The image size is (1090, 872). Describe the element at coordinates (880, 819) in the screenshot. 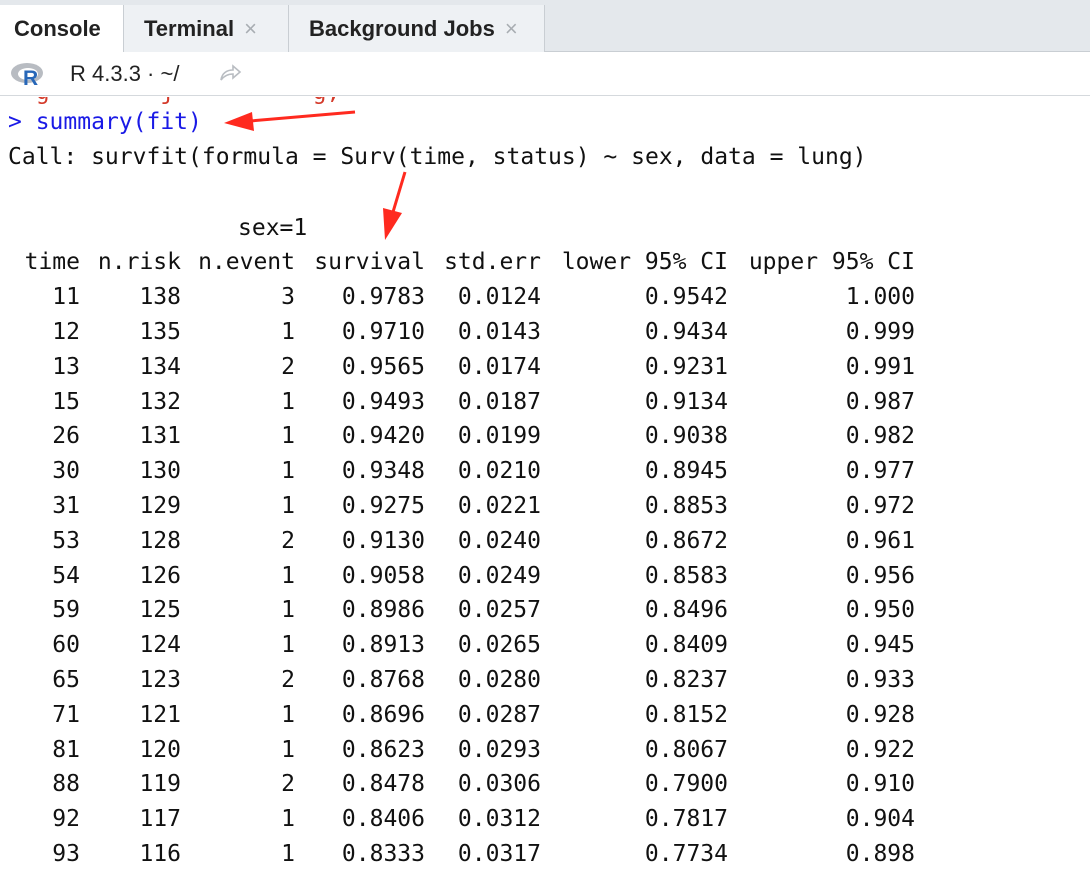

I see `cell-upper-ci: 0.904` at that location.